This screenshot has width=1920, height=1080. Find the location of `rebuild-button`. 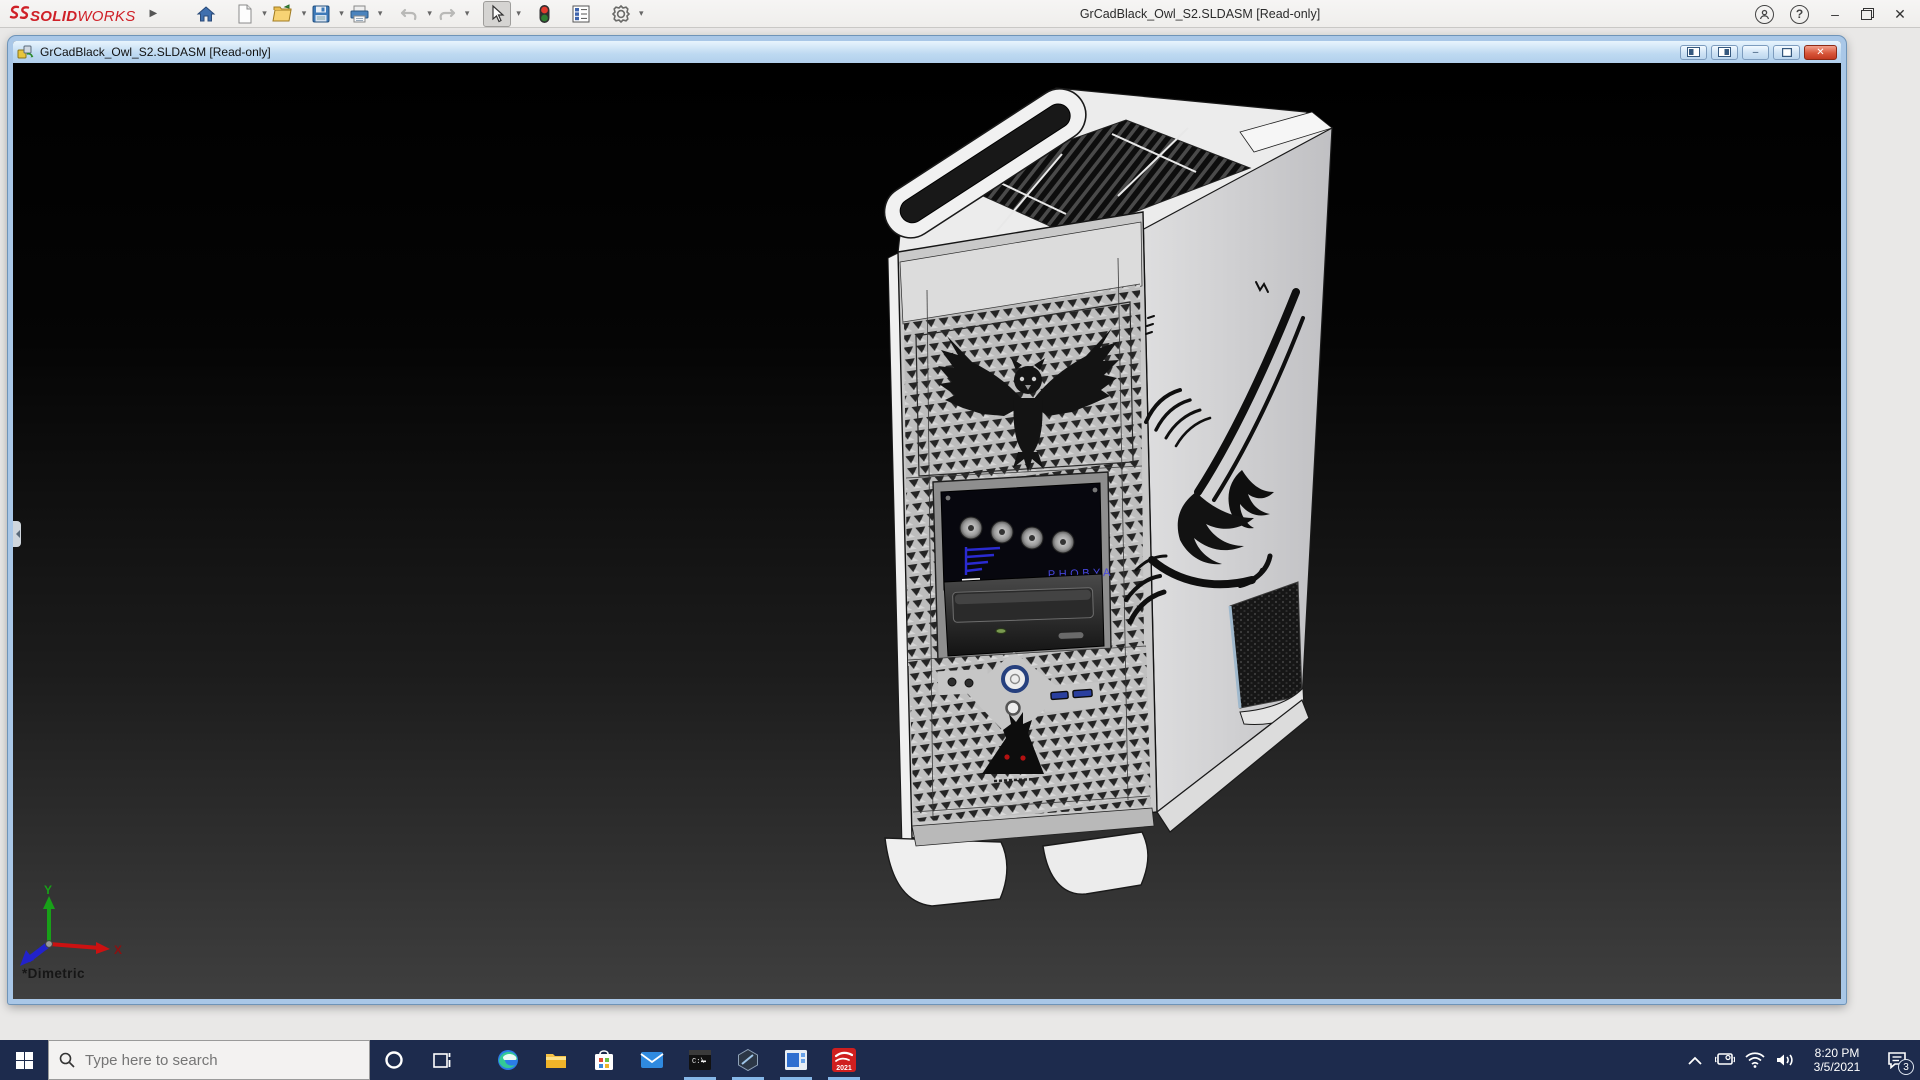

rebuild-button is located at coordinates (544, 14).